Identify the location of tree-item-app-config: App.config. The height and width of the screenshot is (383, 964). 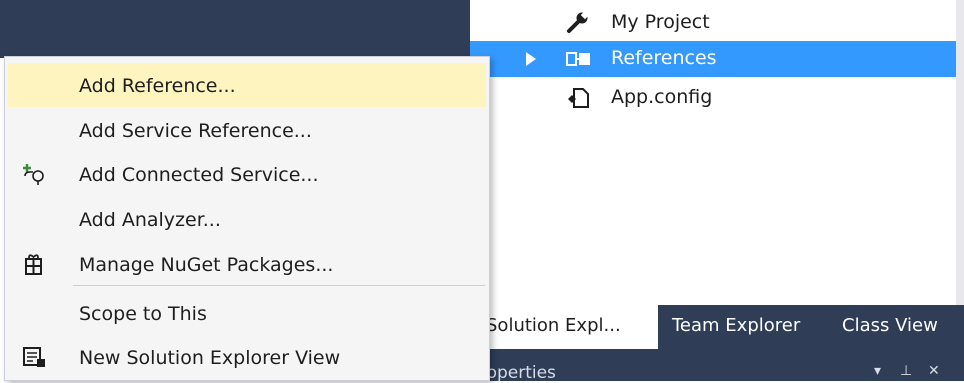
(713, 98).